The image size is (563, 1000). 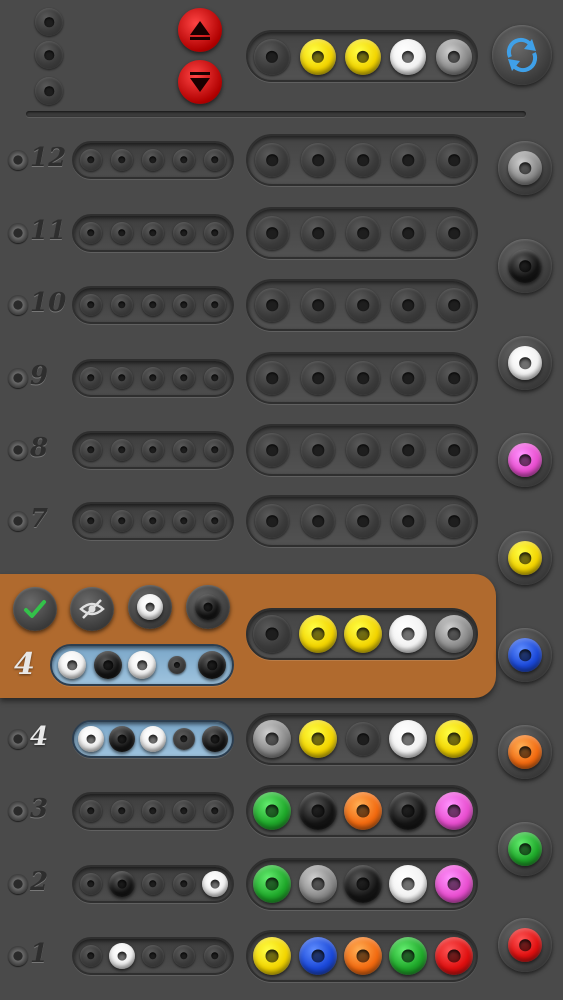 I want to click on row-label: 8, so click(x=39, y=448).